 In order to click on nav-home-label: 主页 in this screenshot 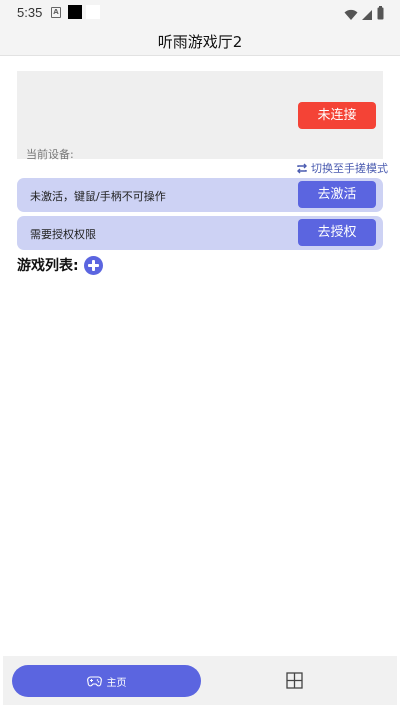, I will do `click(116, 683)`.